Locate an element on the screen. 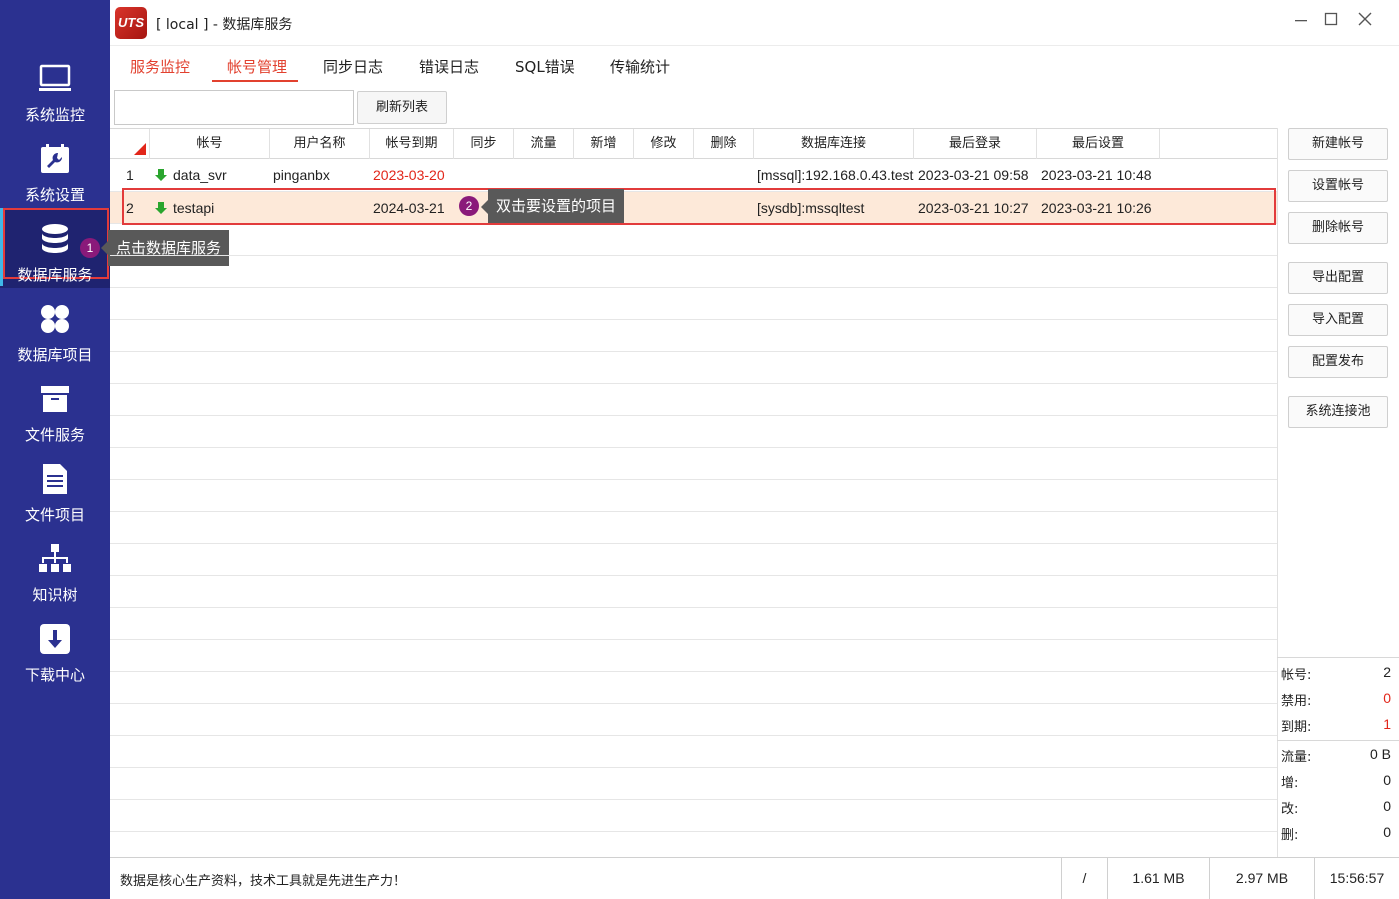 This screenshot has width=1399, height=899. refresh-list-button: 刷新列表 is located at coordinates (402, 107).